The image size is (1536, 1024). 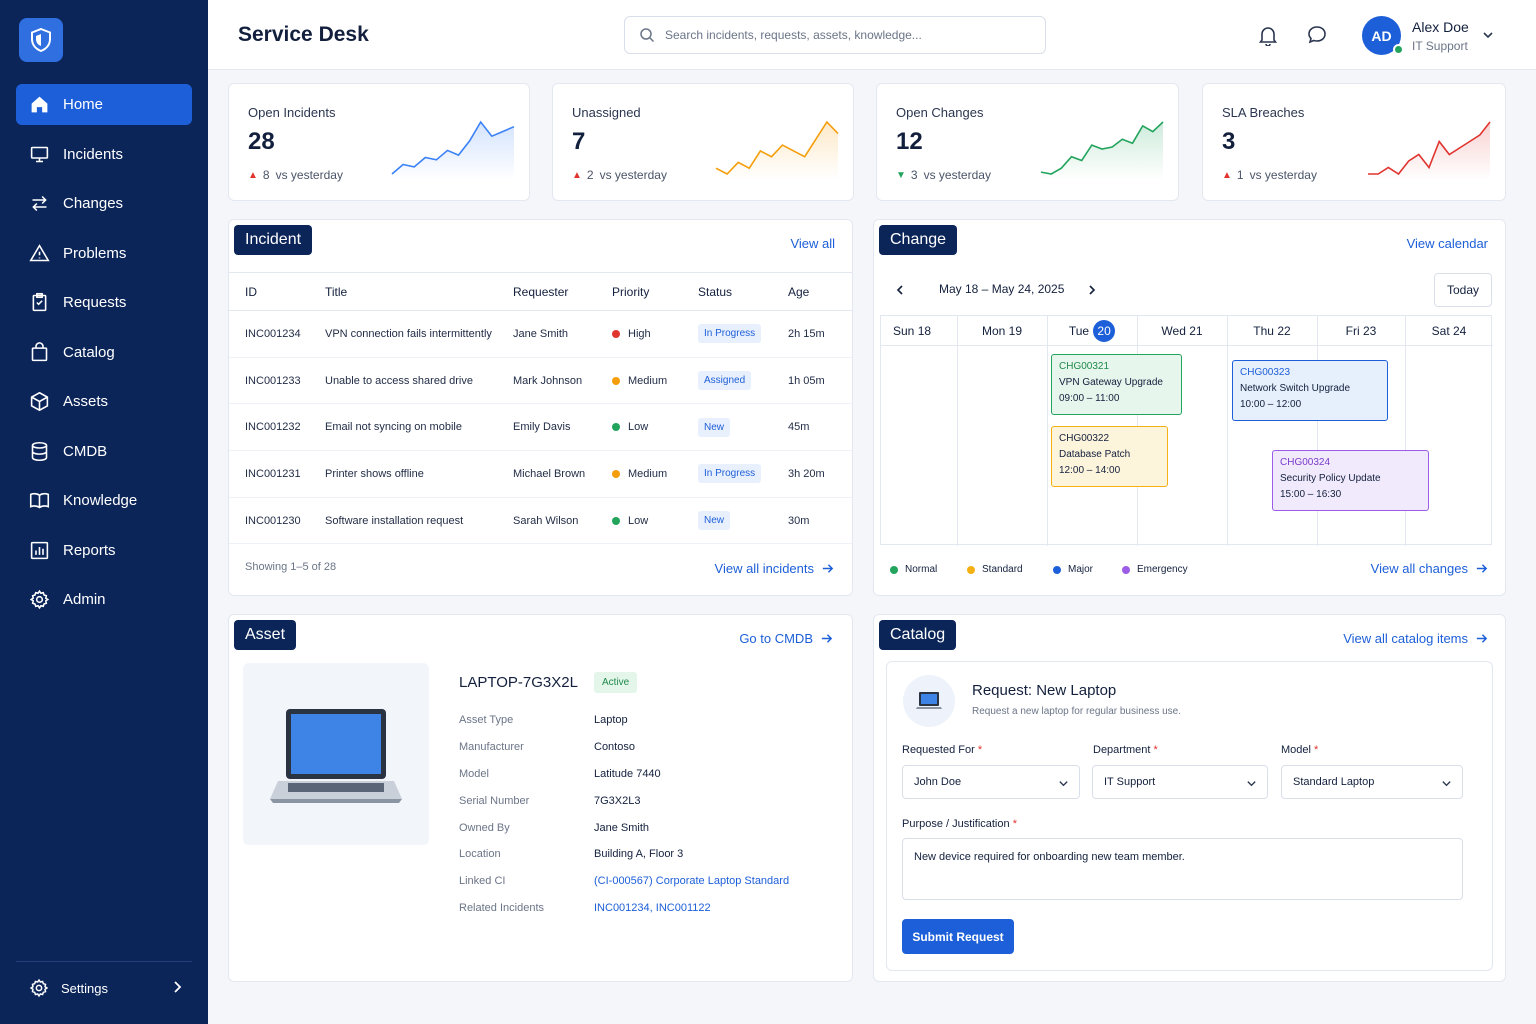 What do you see at coordinates (776, 638) in the screenshot?
I see `go-to-cmdb-label: Go to CMDB` at bounding box center [776, 638].